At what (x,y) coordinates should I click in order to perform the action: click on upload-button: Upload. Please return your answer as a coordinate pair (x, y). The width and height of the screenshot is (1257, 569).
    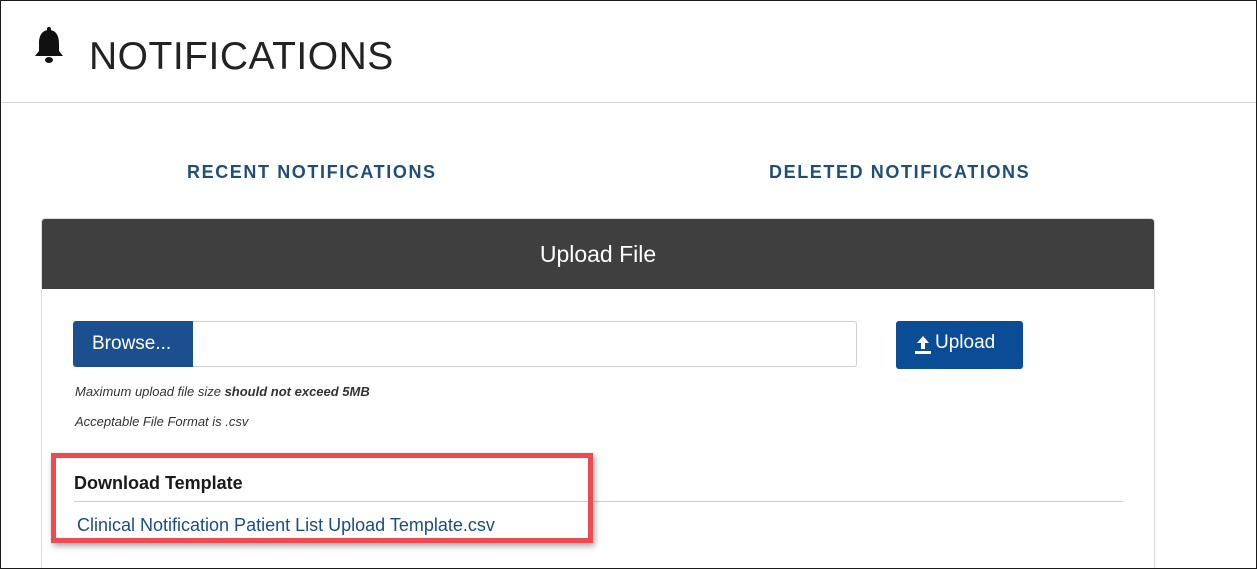
    Looking at the image, I should click on (959, 345).